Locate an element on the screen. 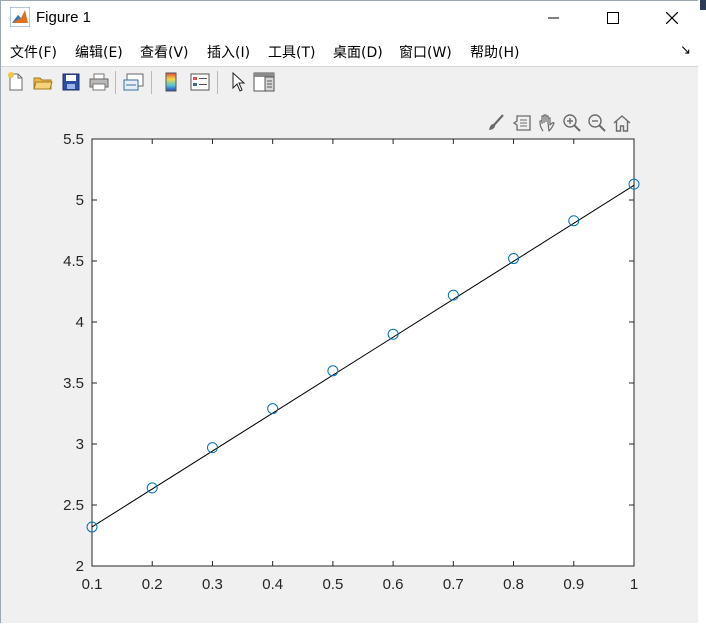 The image size is (706, 627). x-tick-label: 1 is located at coordinates (634, 584).